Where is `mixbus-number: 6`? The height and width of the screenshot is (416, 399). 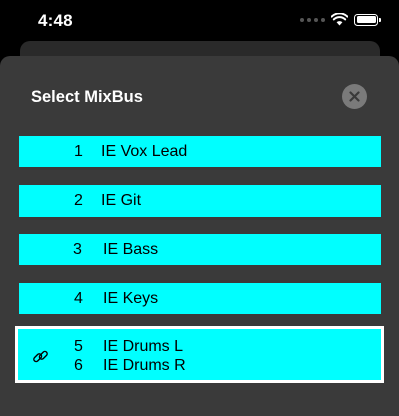 mixbus-number: 6 is located at coordinates (78, 365).